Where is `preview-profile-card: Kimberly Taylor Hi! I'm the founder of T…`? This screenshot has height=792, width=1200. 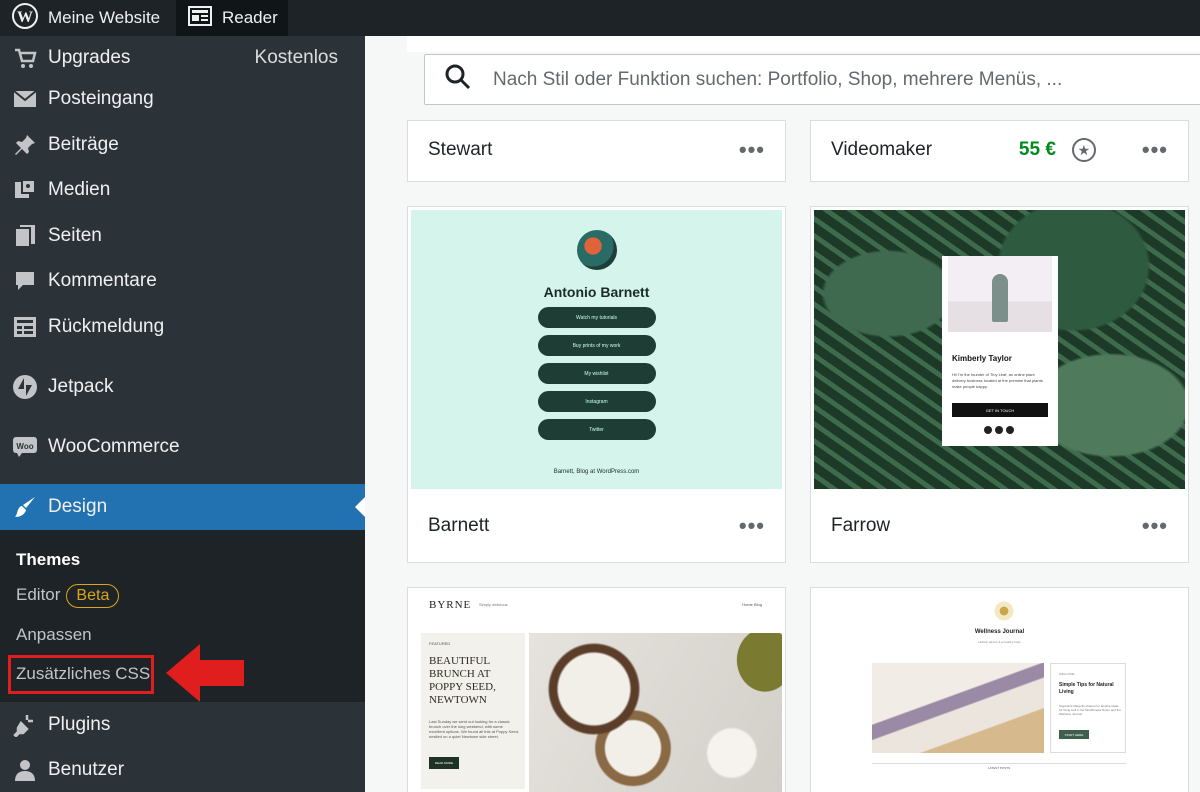
preview-profile-card: Kimberly Taylor Hi! I'm the founder of T… is located at coordinates (1000, 351).